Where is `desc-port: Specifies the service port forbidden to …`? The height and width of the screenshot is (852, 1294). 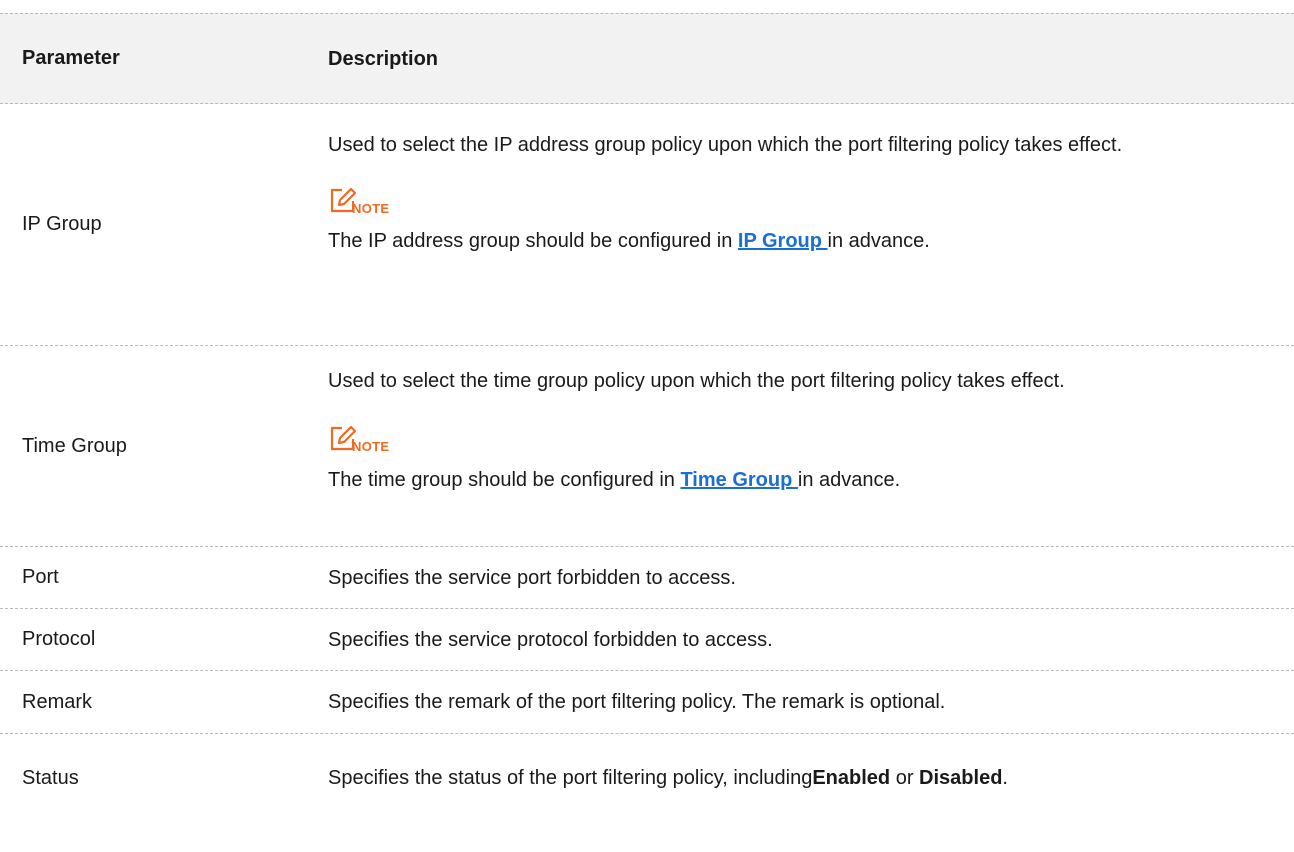 desc-port: Specifies the service port forbidden to … is located at coordinates (532, 577).